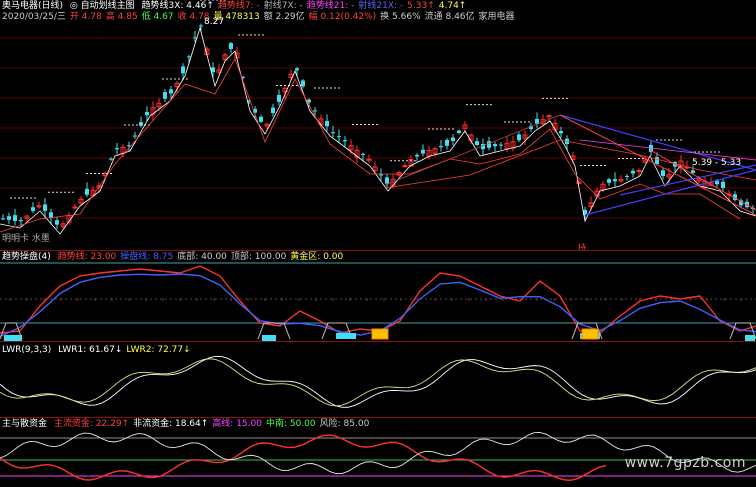 The width and height of the screenshot is (756, 487). What do you see at coordinates (342, 17) in the screenshot?
I see `legend-item: 幅 0.12(0.42%)` at bounding box center [342, 17].